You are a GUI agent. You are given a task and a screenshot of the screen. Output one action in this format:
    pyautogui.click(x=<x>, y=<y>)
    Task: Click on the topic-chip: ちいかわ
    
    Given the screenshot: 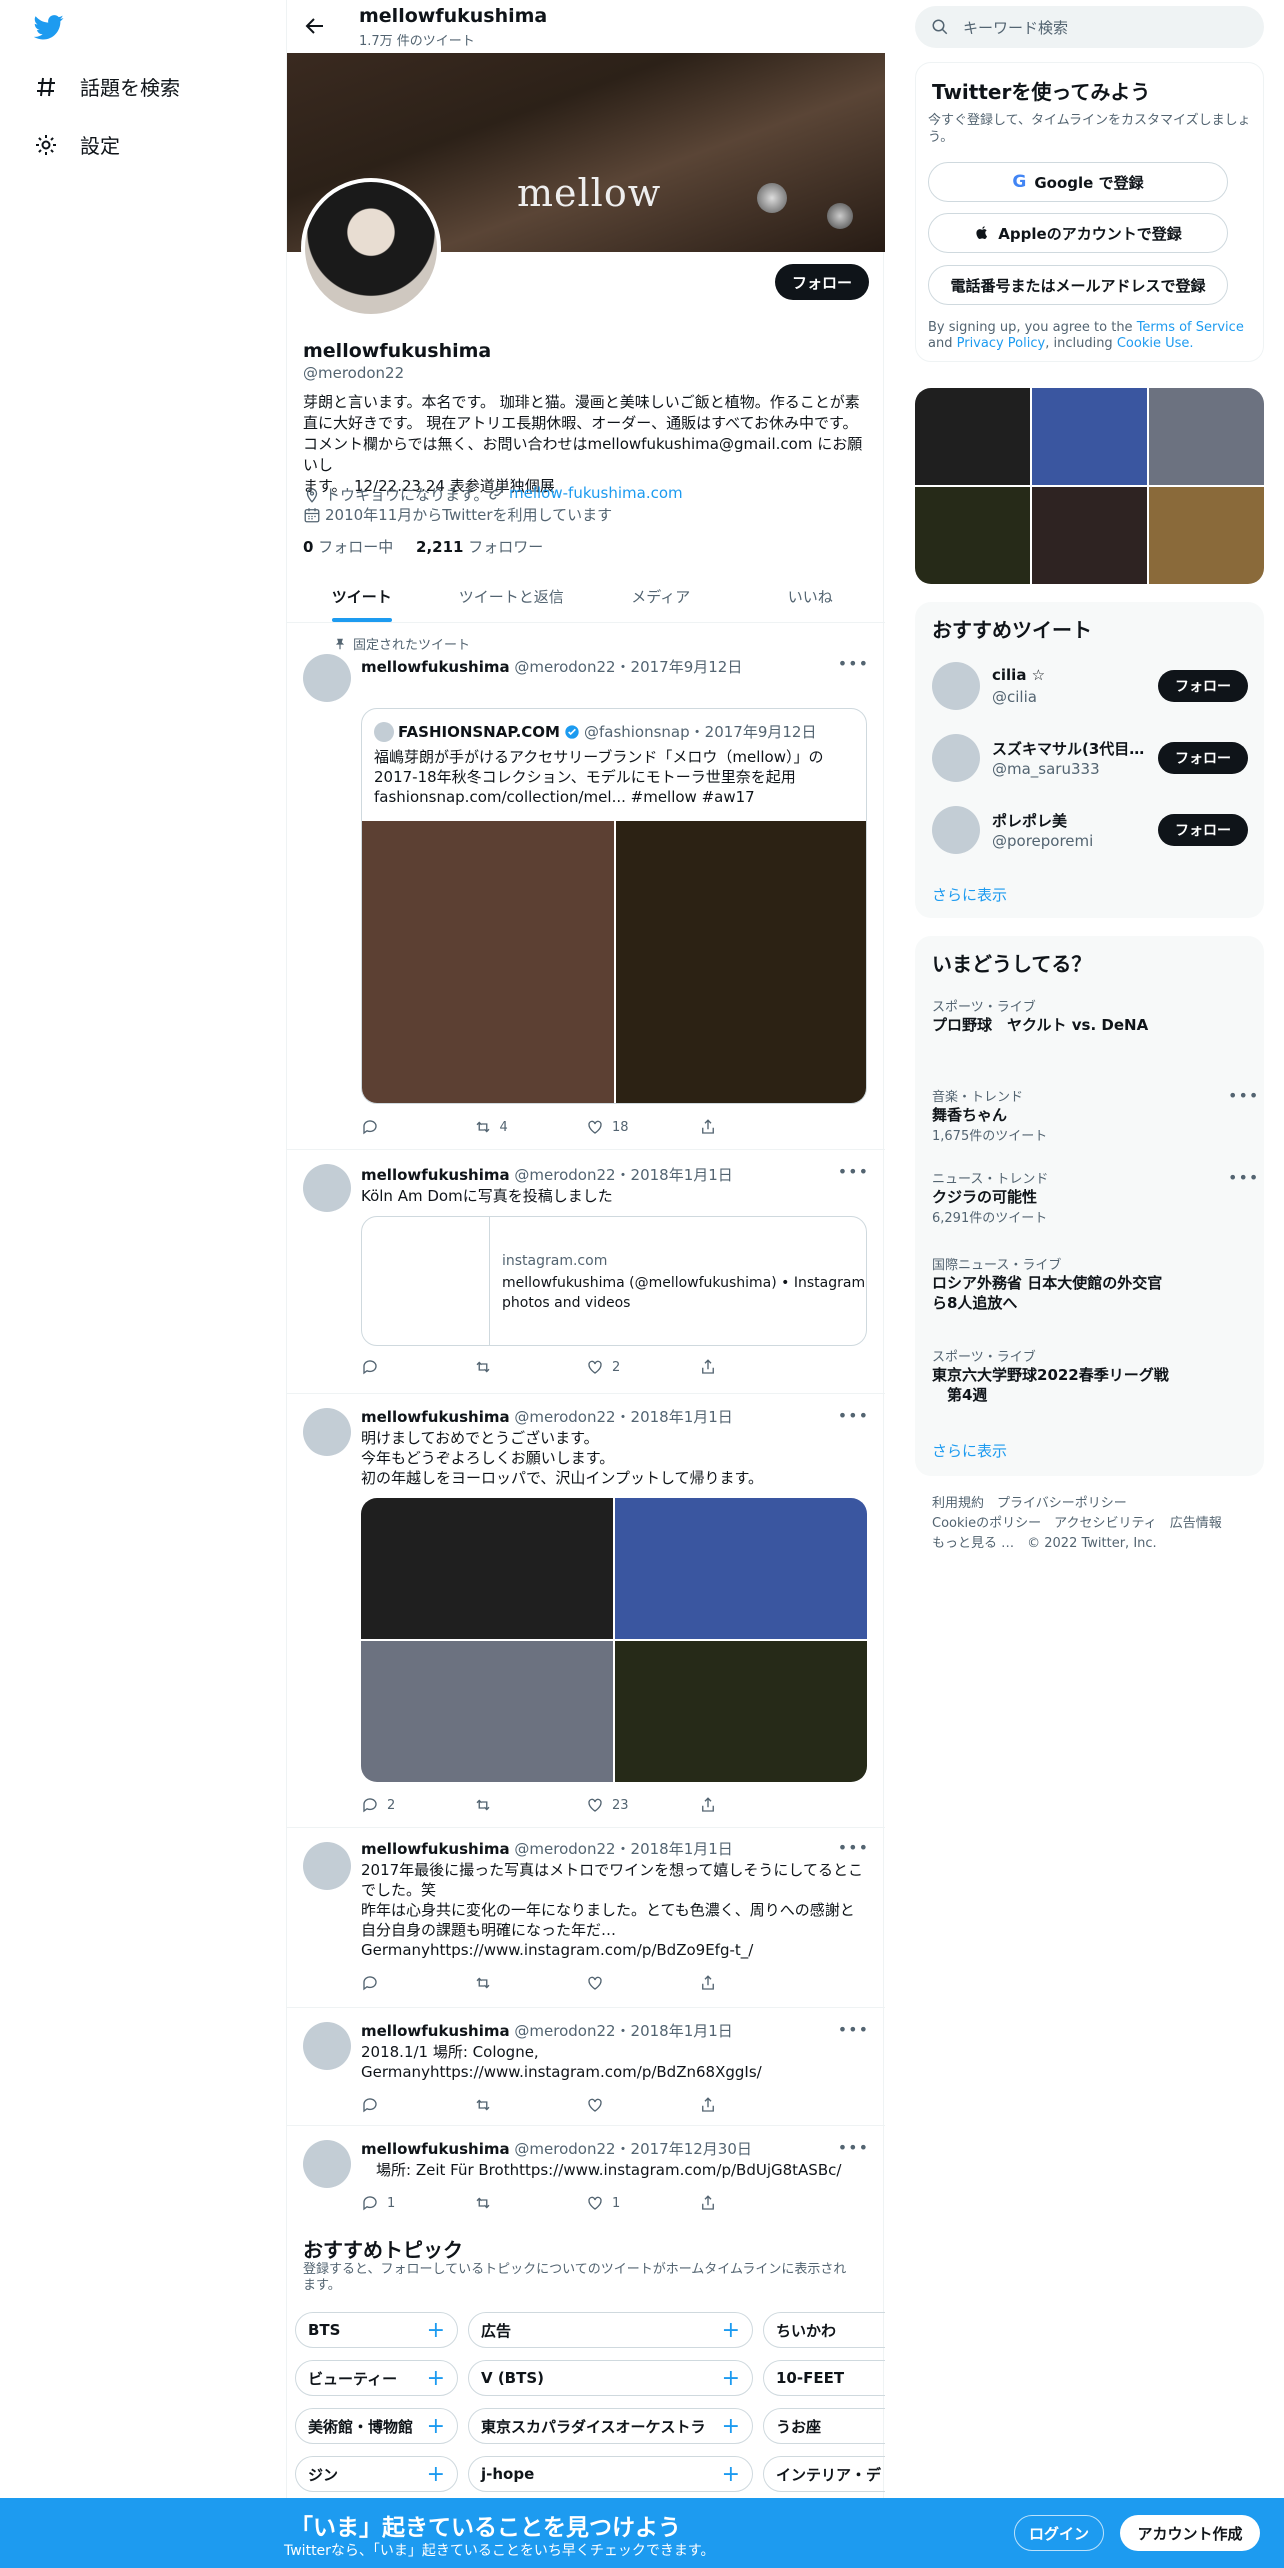 What is the action you would take?
    pyautogui.click(x=824, y=2330)
    